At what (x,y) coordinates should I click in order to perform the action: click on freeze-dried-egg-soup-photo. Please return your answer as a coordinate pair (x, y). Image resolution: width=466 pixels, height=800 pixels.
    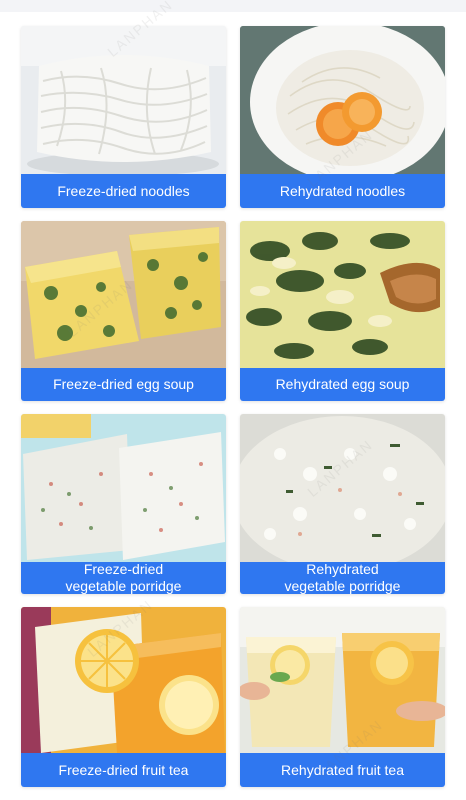
    Looking at the image, I should click on (123, 294).